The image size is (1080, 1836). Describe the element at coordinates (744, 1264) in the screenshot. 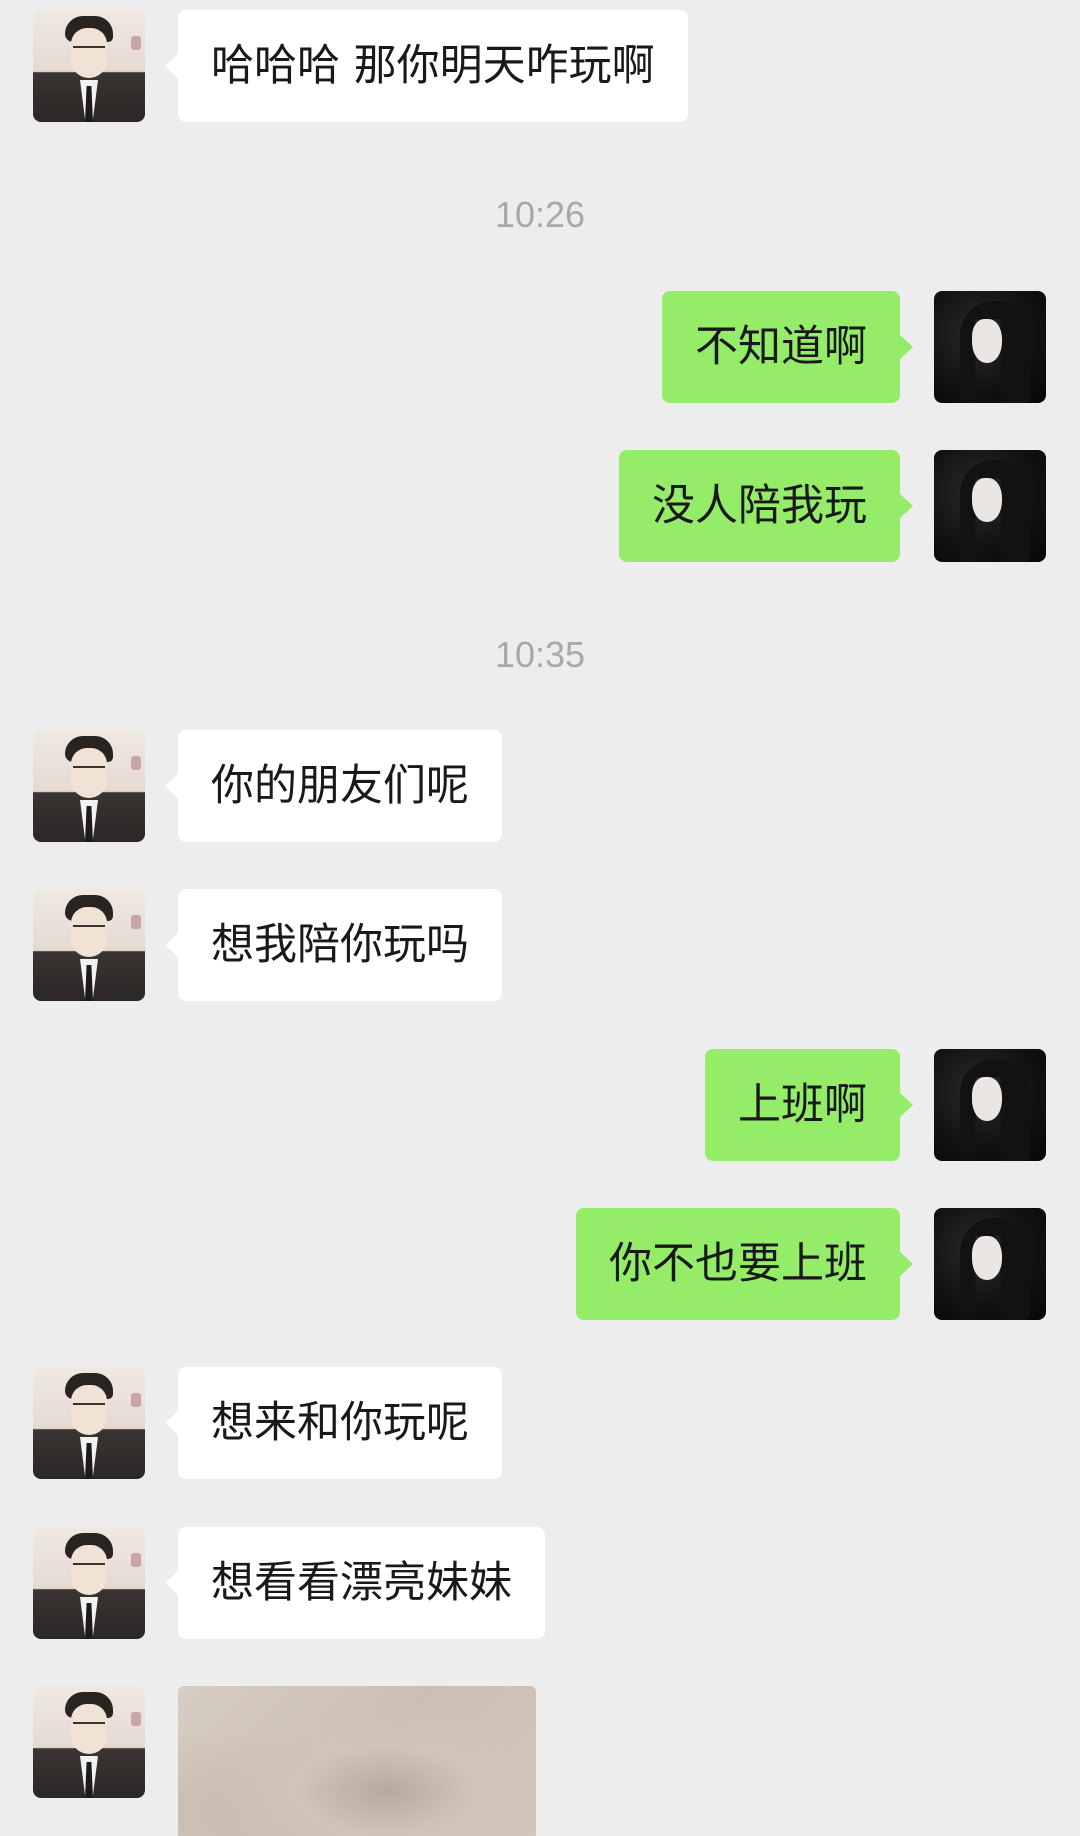

I see `outgoing-message-bubble: 你不也要上班` at that location.